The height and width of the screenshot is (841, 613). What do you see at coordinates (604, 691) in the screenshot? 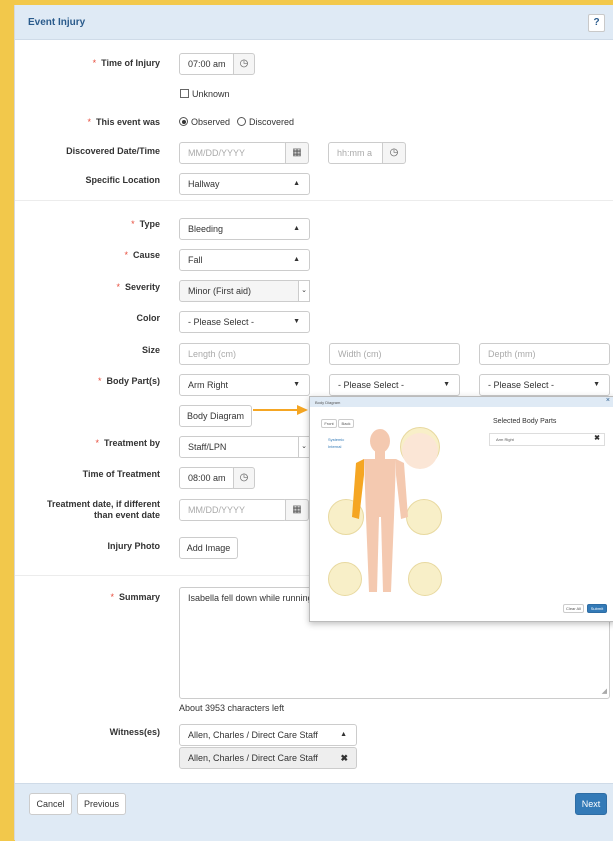
I see `resize-handle-icon: ◢` at bounding box center [604, 691].